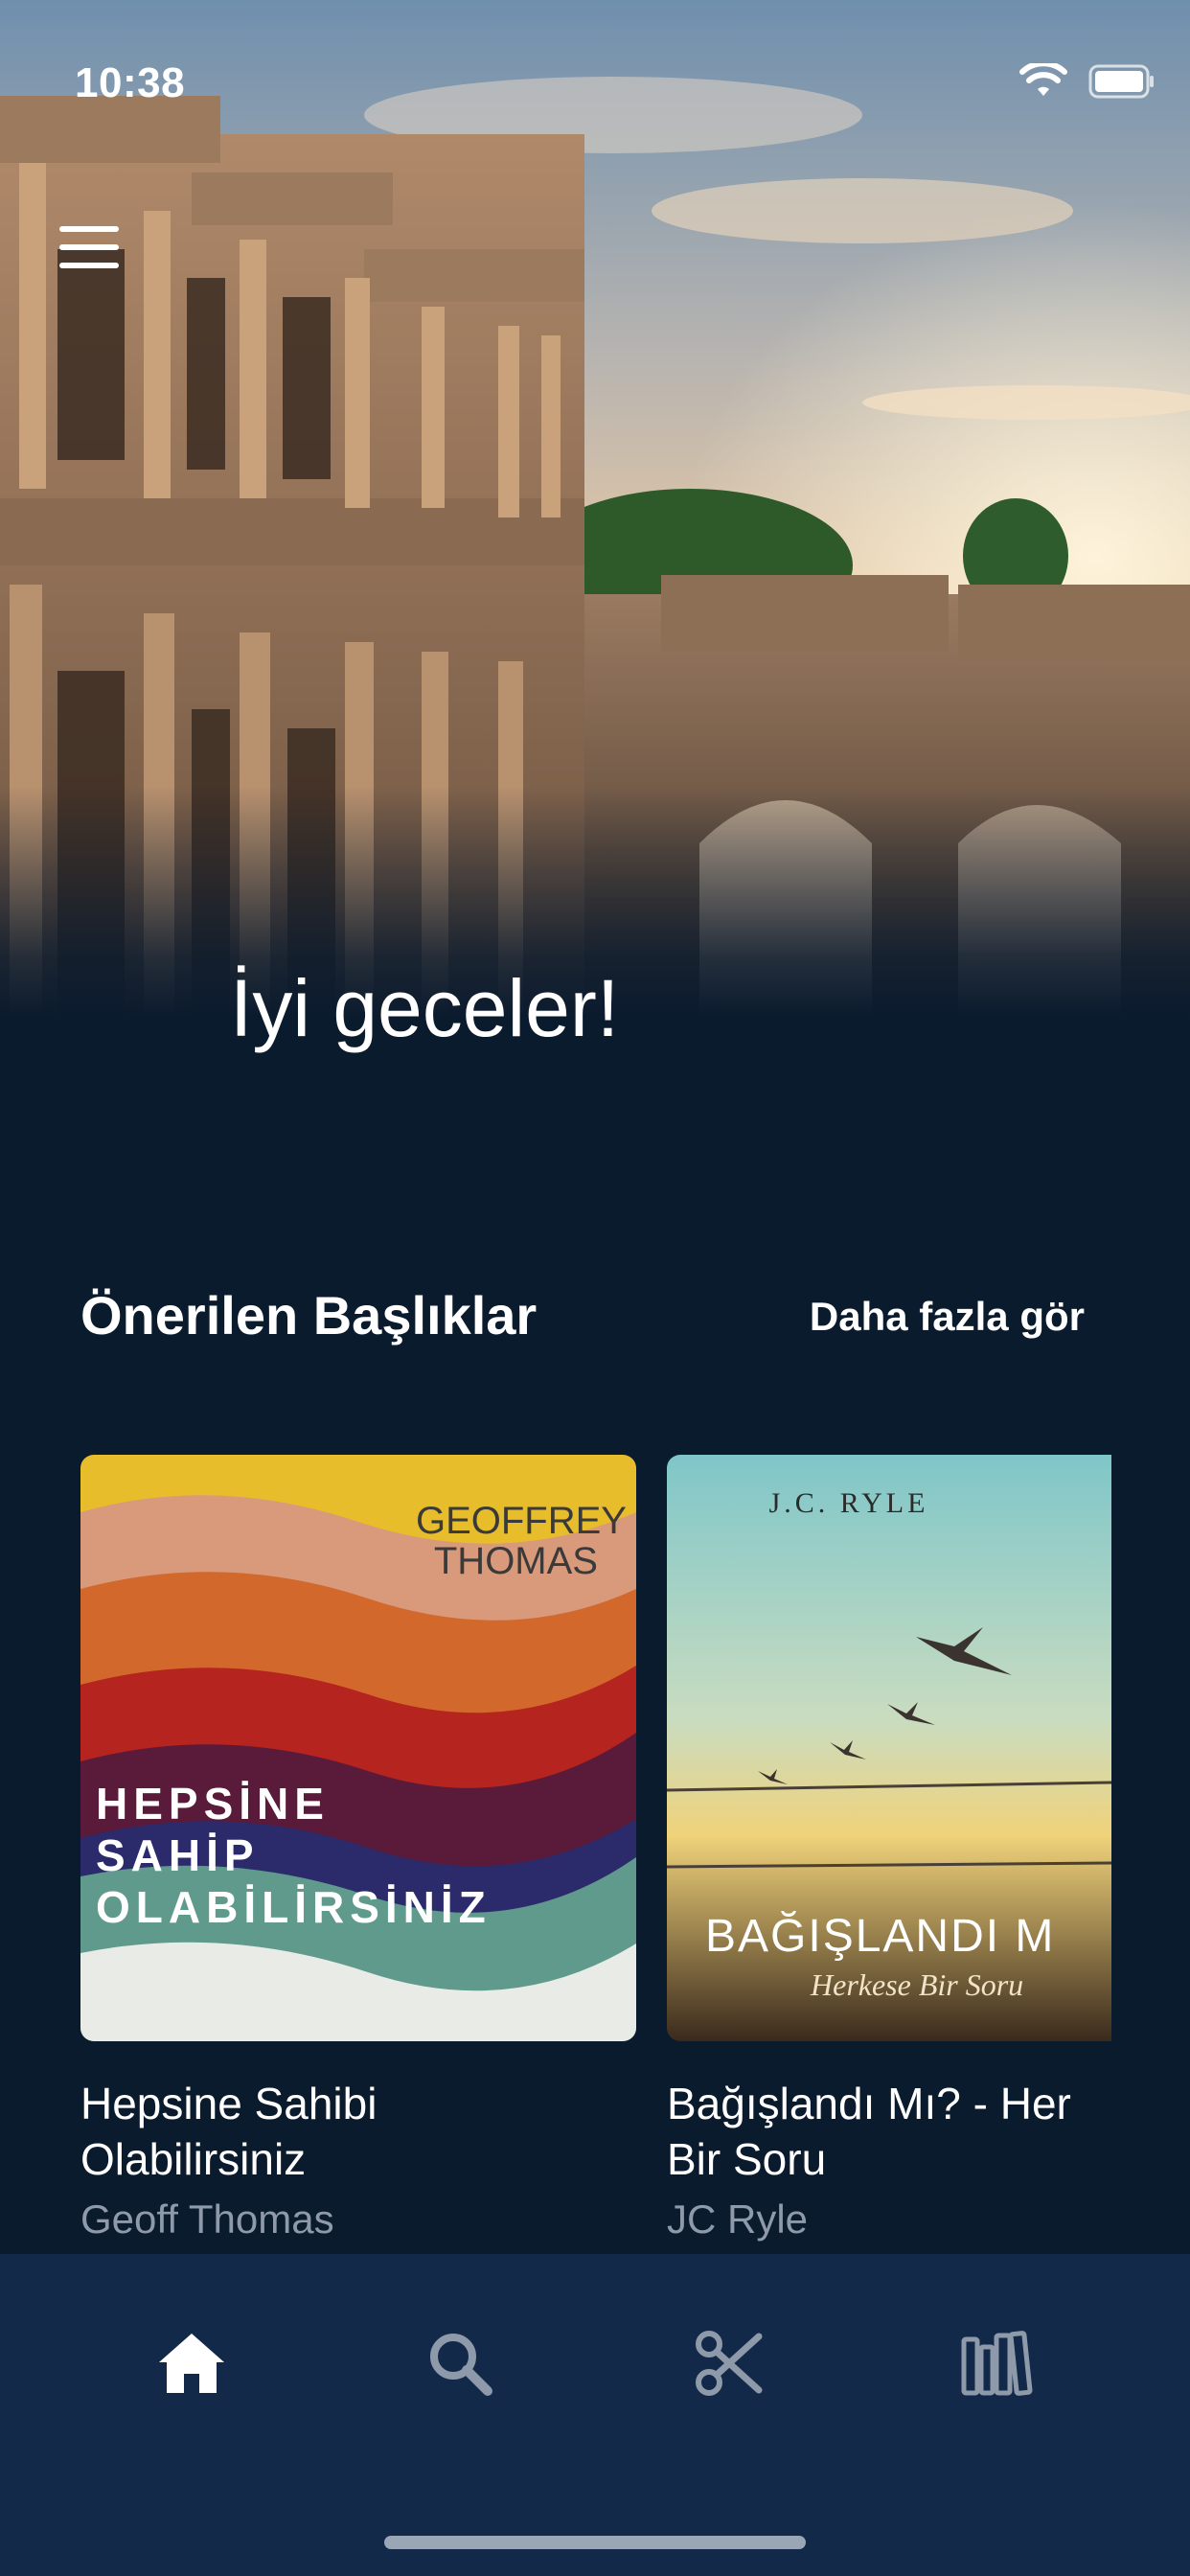  I want to click on nav-clips, so click(729, 2363).